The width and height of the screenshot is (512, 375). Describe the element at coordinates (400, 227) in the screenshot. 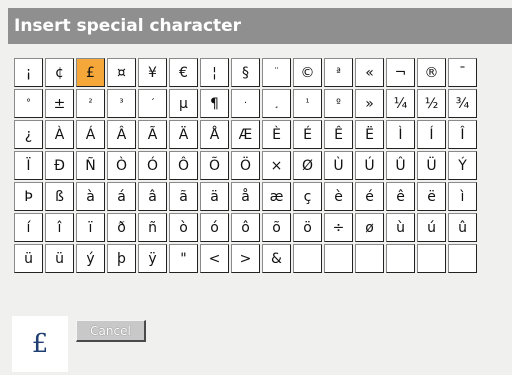

I see `character-cell: ù` at that location.